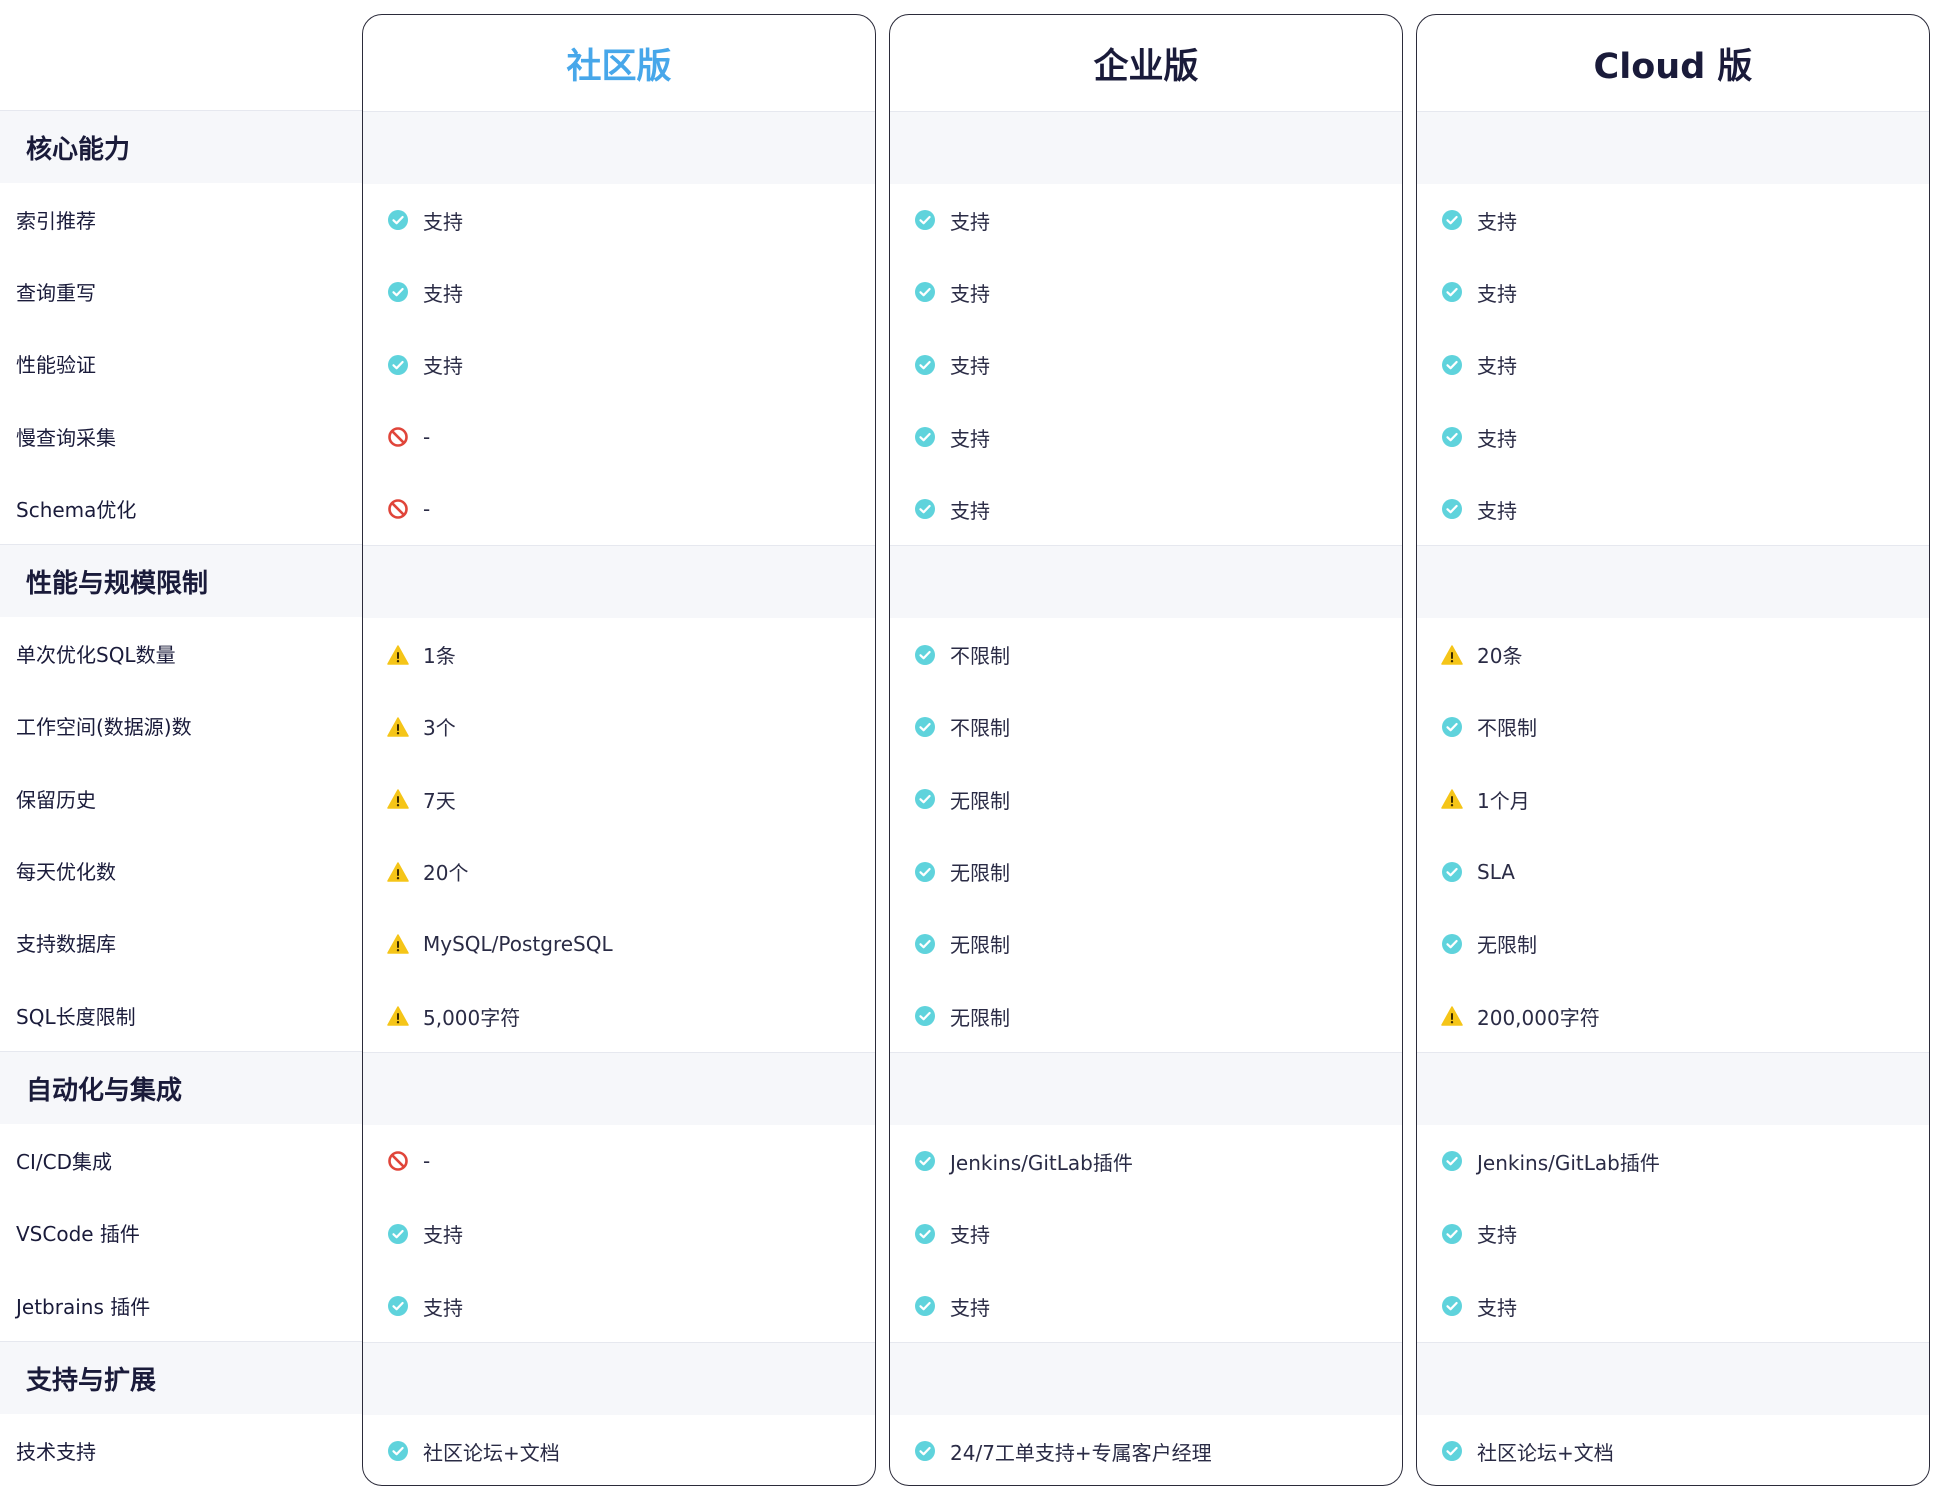  I want to click on feature-label: 慢查询采集, so click(66, 437).